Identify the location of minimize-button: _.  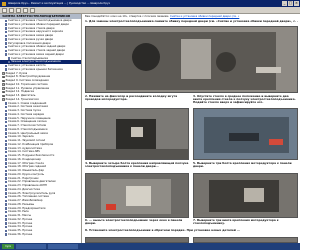
(284, 3).